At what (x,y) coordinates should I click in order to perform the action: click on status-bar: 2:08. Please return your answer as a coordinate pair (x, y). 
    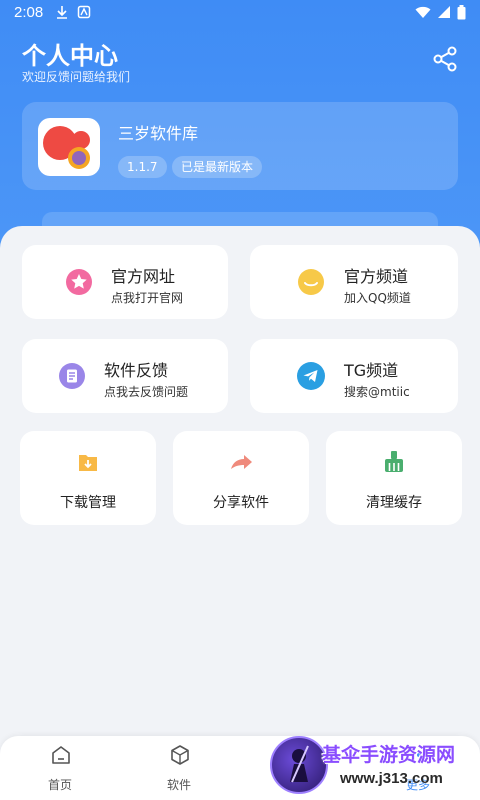
    Looking at the image, I should click on (240, 12).